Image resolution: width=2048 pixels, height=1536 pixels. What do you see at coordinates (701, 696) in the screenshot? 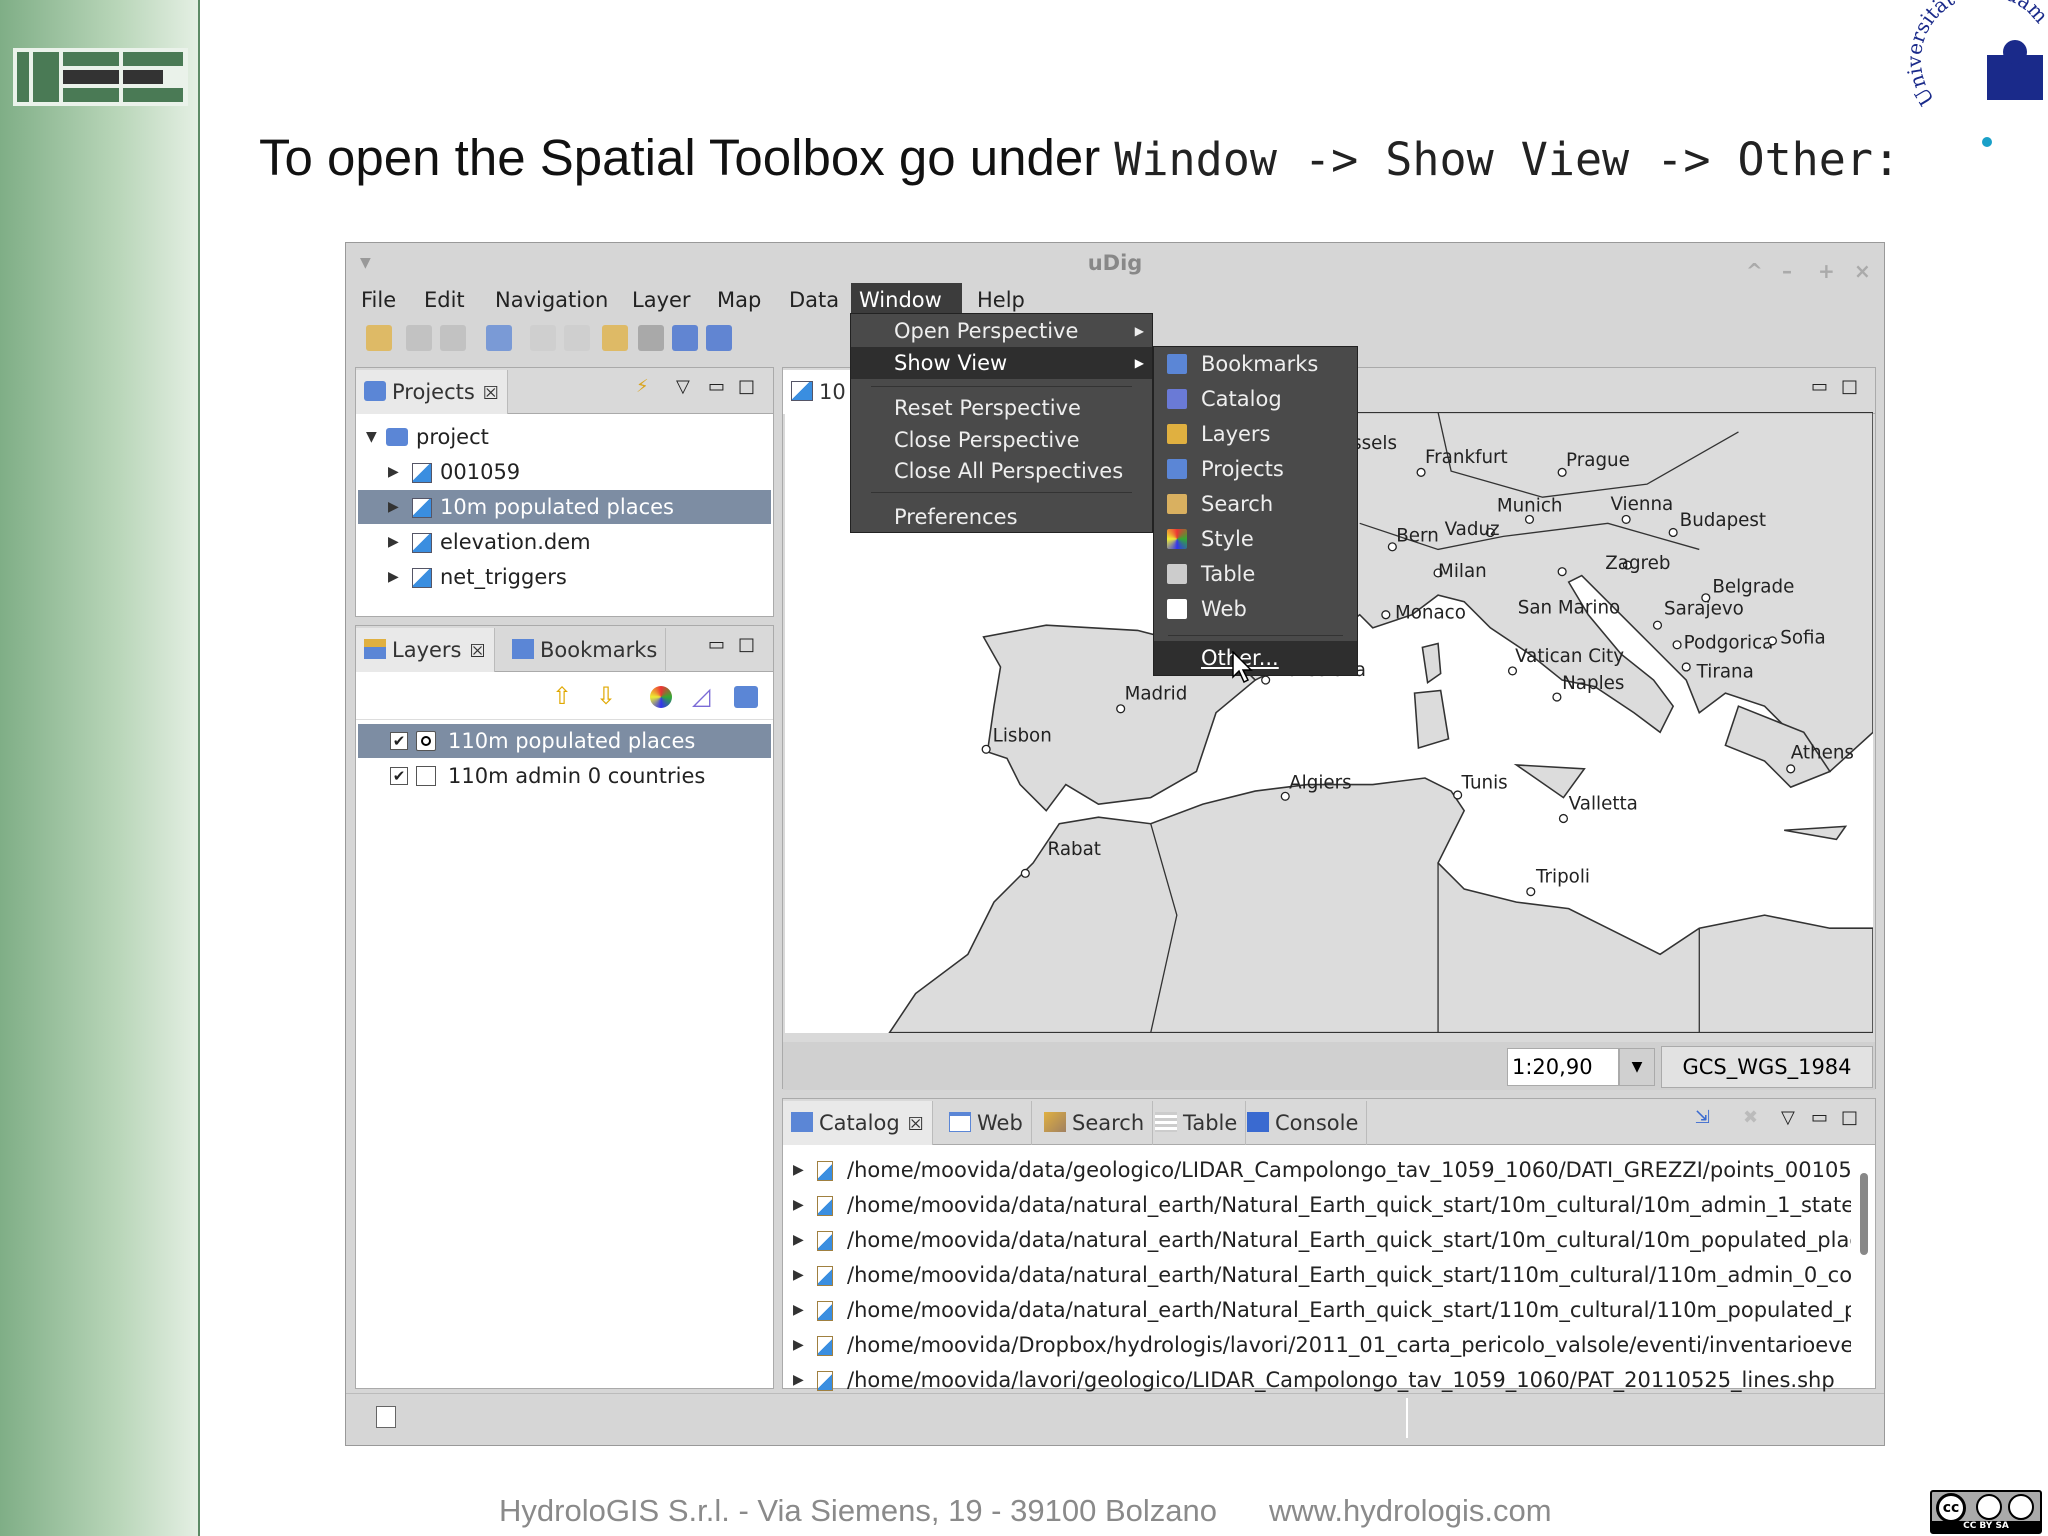
I see `edit-geometry-icon: ◿` at bounding box center [701, 696].